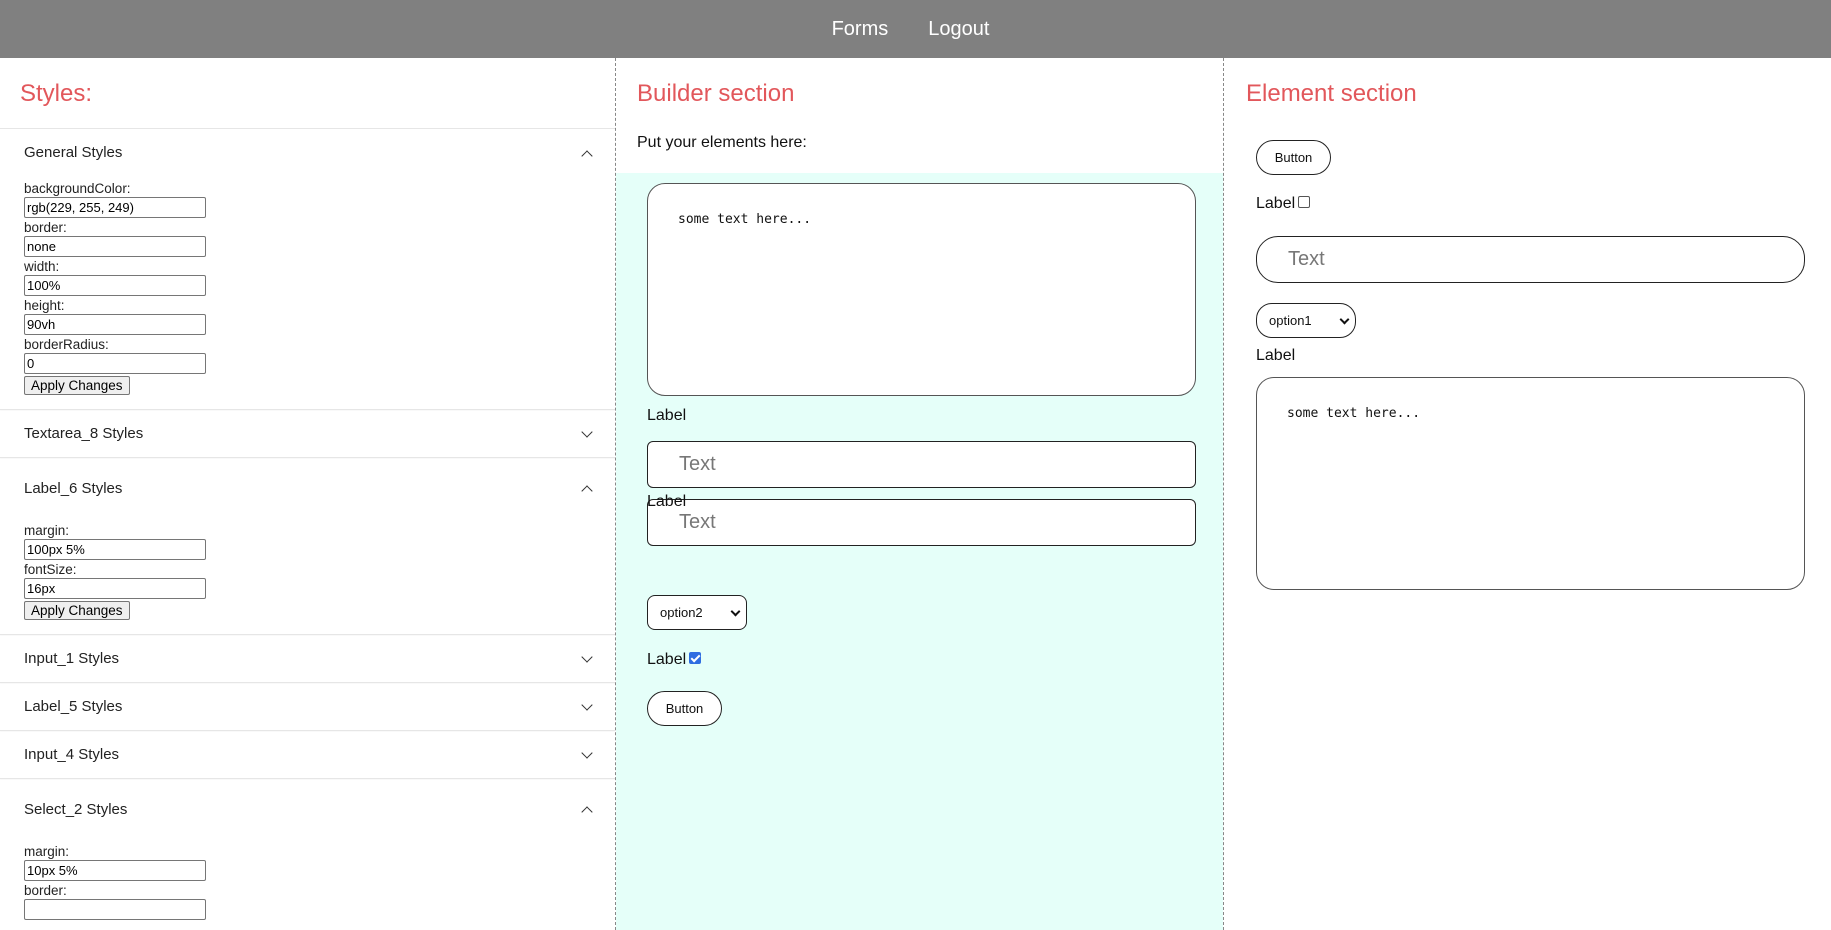 This screenshot has width=1831, height=930. I want to click on builder-checkbox-label: Label, so click(667, 659).